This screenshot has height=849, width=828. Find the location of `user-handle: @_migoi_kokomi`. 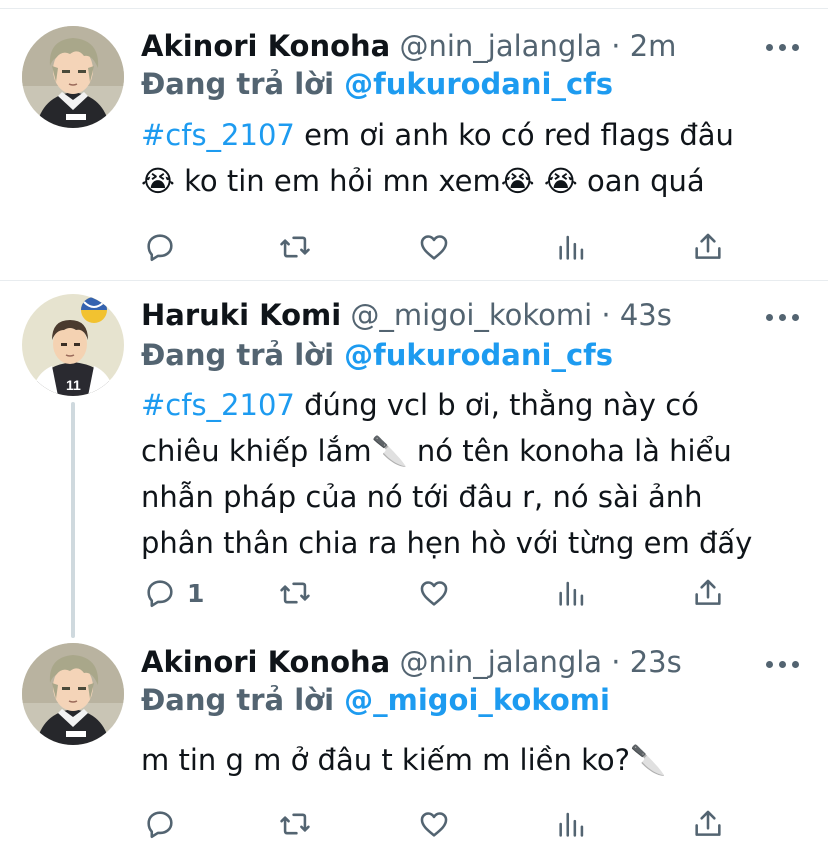

user-handle: @_migoi_kokomi is located at coordinates (471, 315).